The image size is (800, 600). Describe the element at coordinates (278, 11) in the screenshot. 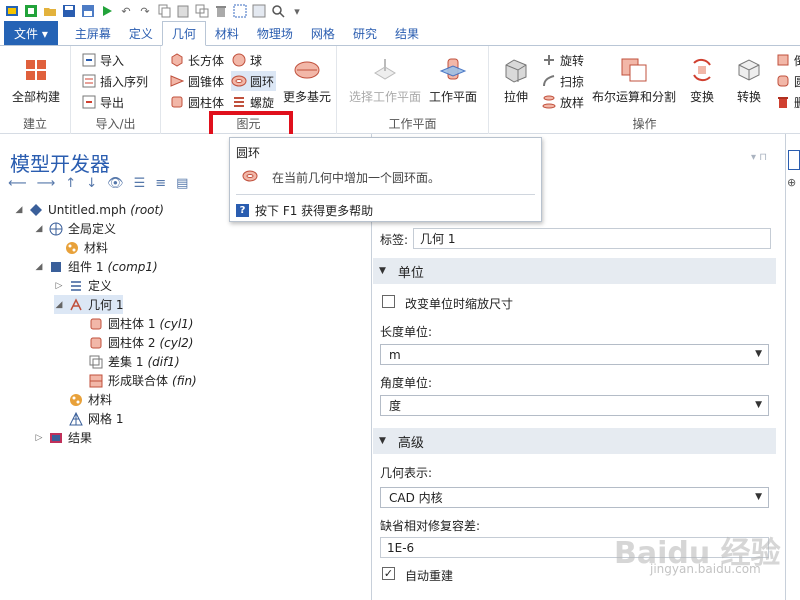

I see `search-icon` at that location.